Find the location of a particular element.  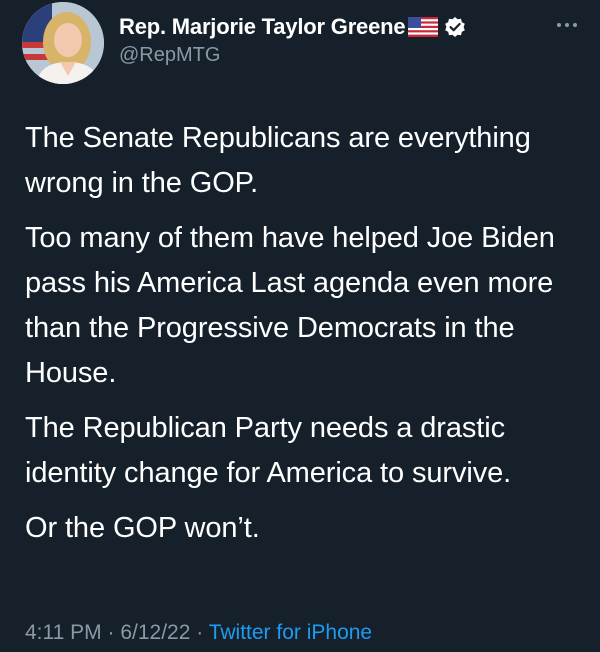

tweet-metadata: 4:11 PM · 6/12/22 · Twitter for iPhone is located at coordinates (198, 633).